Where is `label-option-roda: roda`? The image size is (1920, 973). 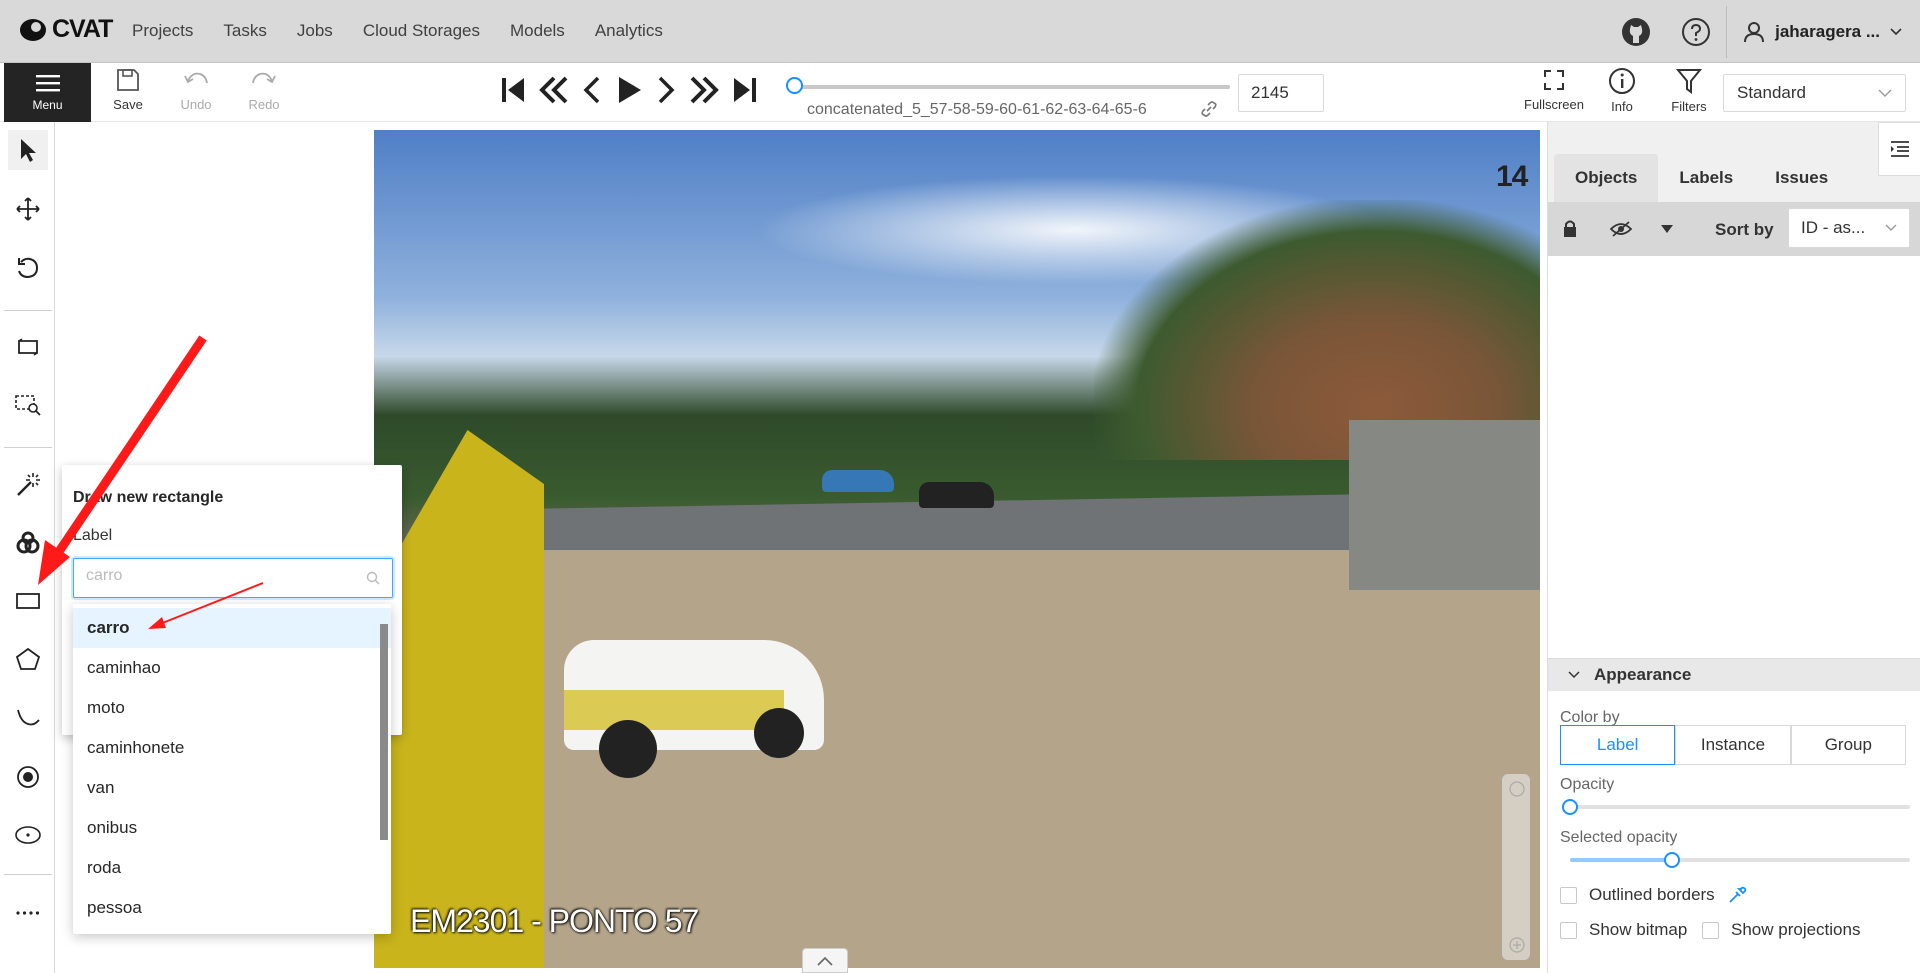 label-option-roda: roda is located at coordinates (232, 868).